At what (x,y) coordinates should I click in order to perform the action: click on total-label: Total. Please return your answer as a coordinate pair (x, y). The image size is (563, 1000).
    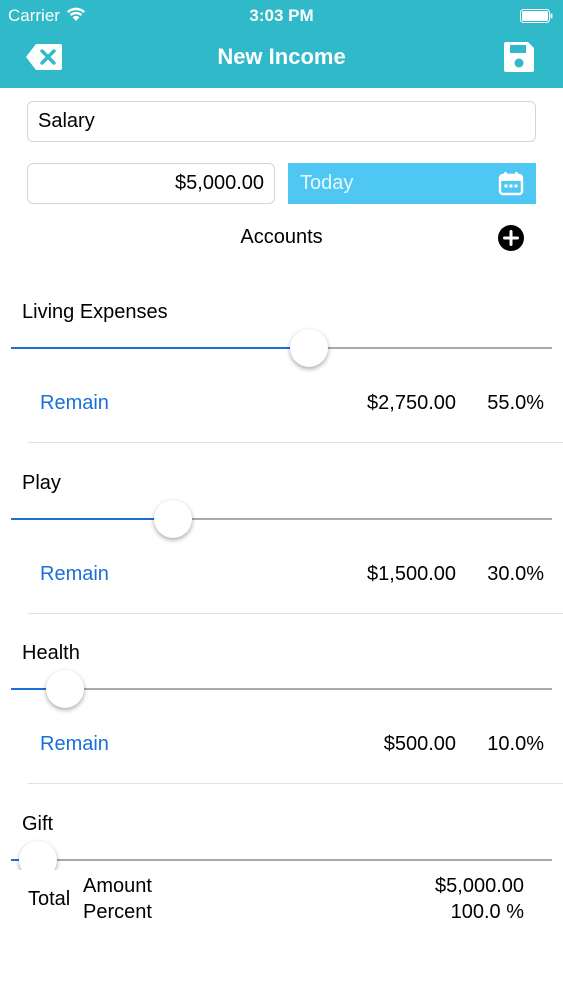
    Looking at the image, I should click on (49, 899).